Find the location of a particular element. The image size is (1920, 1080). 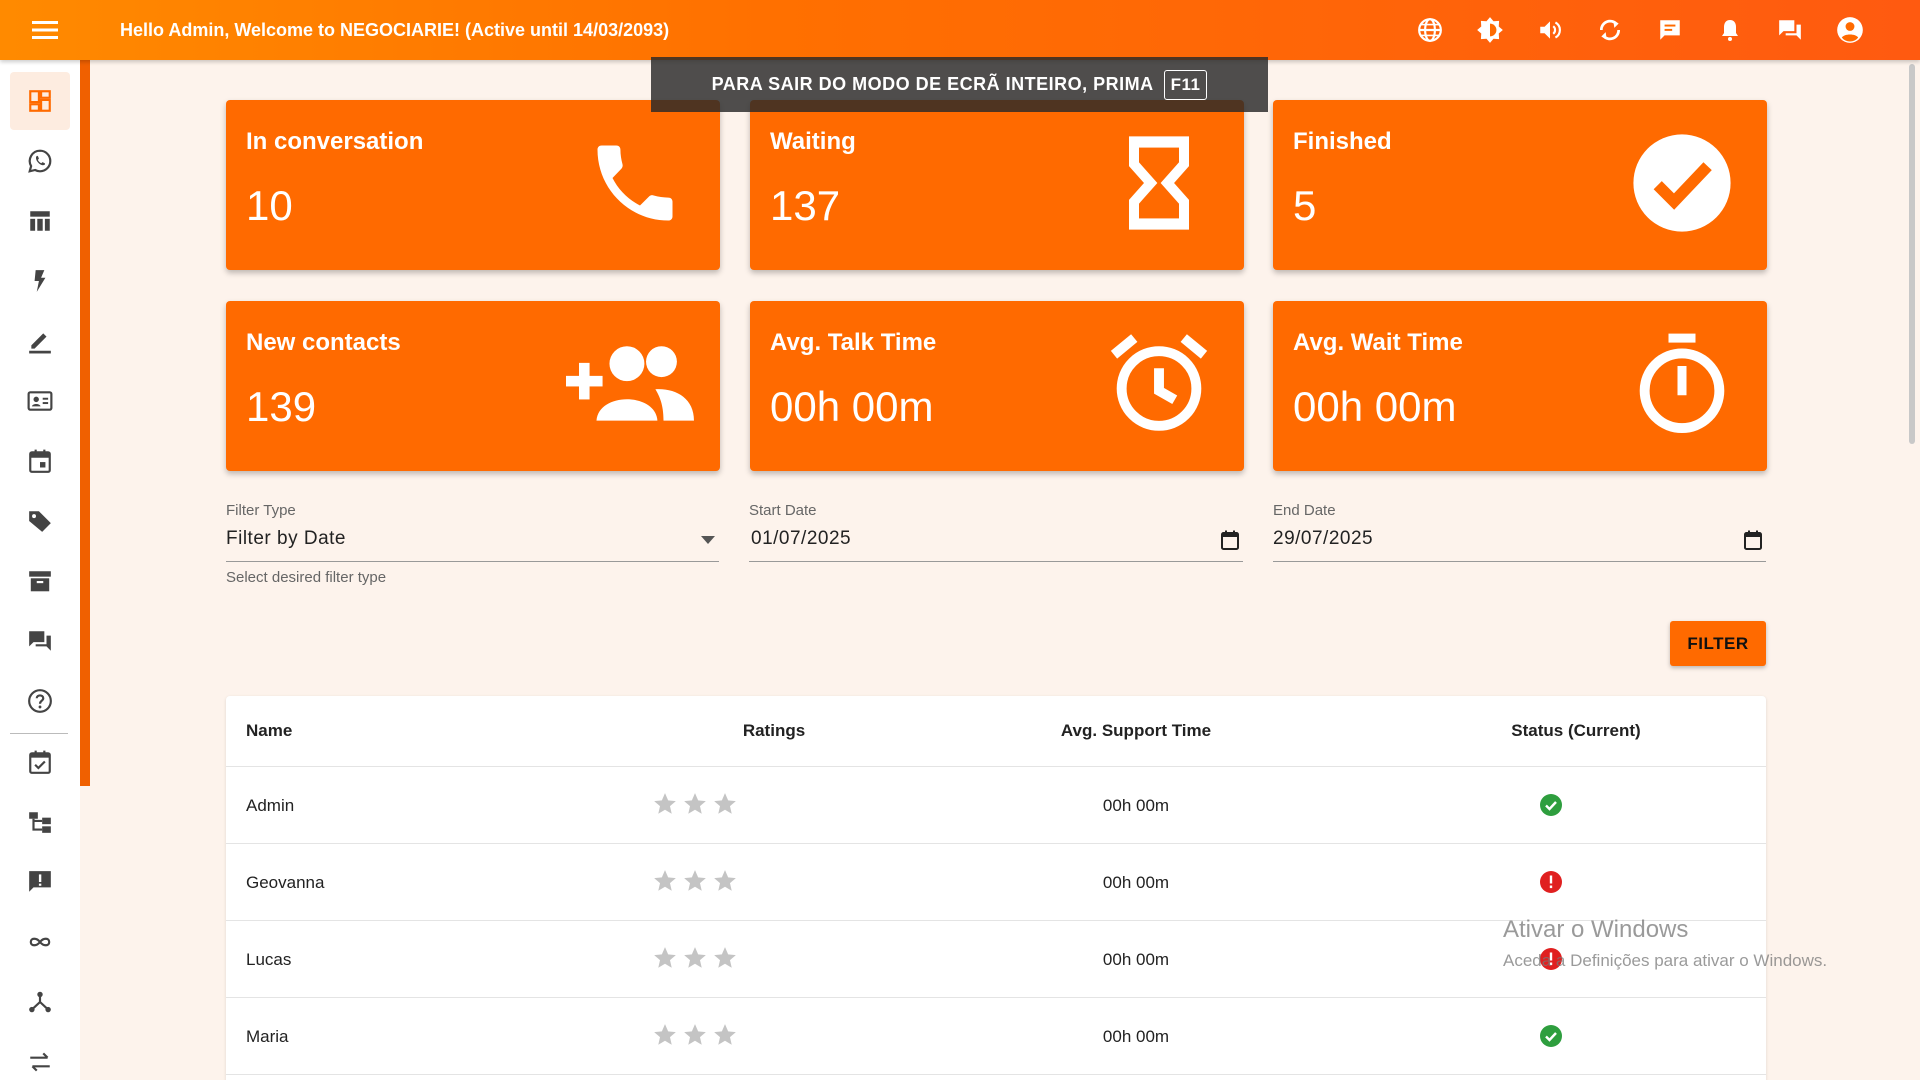

check-circle-icon is located at coordinates (1682, 183).